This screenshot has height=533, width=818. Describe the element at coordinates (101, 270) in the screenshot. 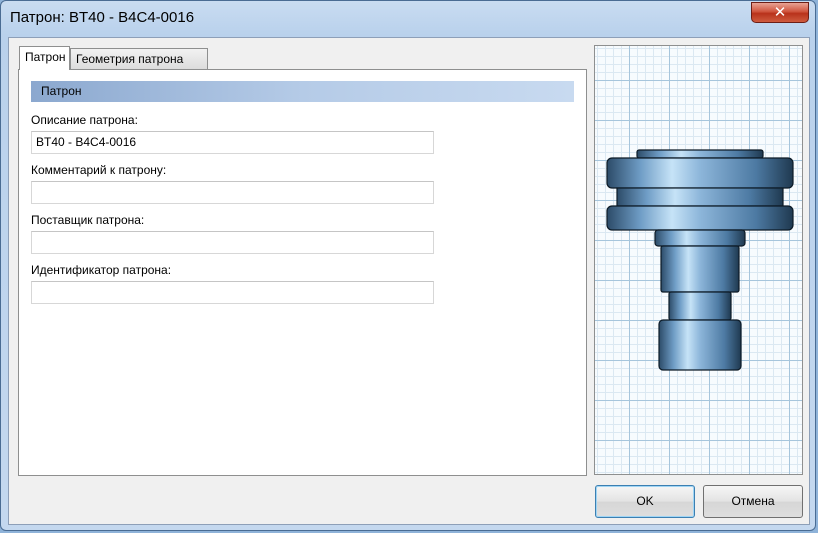

I see `identifier-label: Идентификатор патрона:` at that location.